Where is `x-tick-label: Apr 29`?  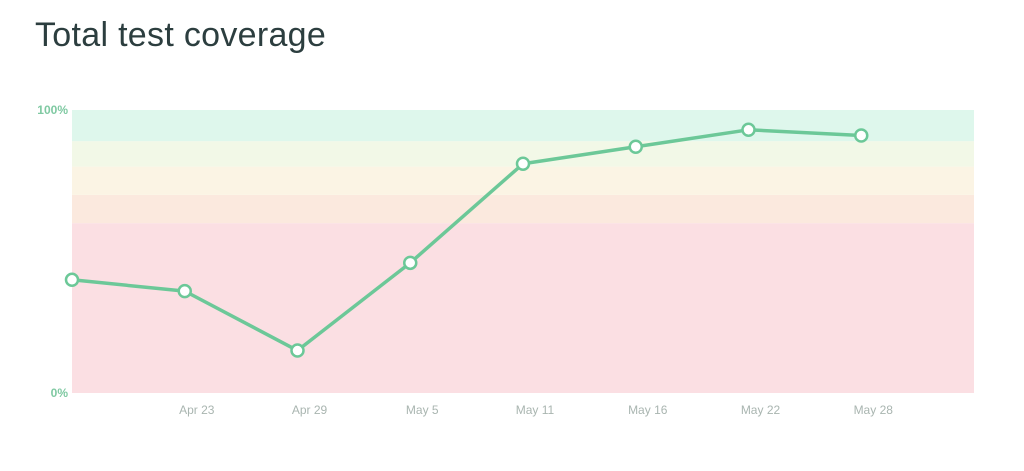 x-tick-label: Apr 29 is located at coordinates (310, 410).